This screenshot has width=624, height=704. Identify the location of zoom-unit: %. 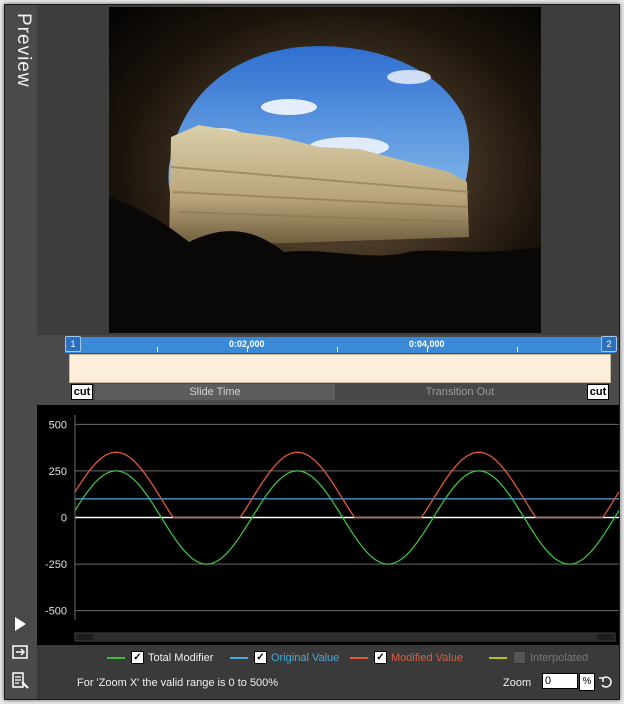
(587, 682).